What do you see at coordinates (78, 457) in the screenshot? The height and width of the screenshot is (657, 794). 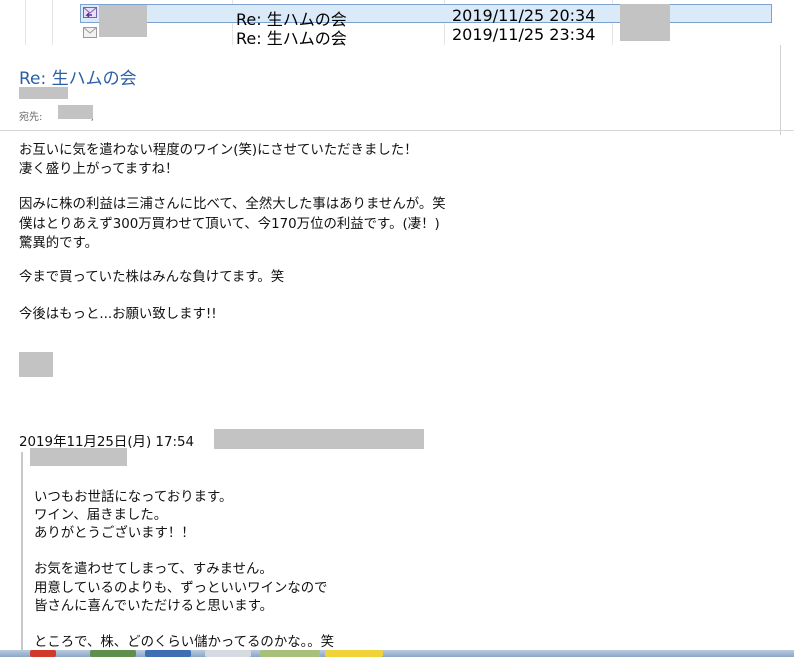 I see `redacted-quote-email` at bounding box center [78, 457].